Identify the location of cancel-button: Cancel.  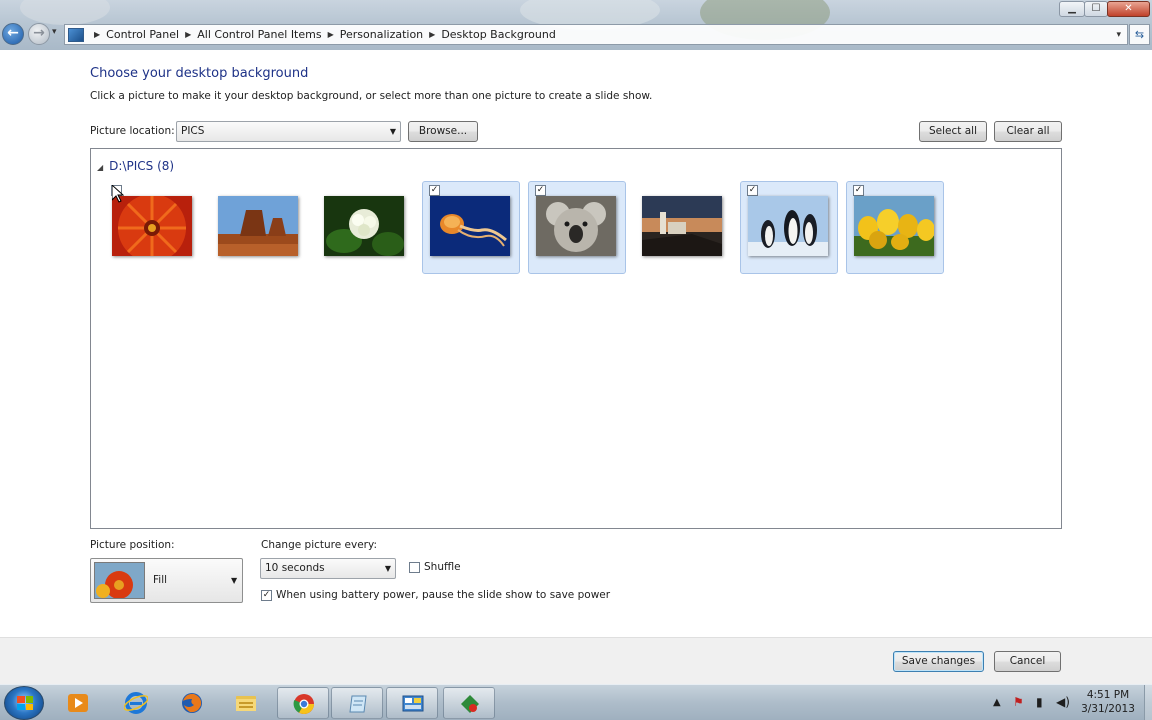
(1027, 661).